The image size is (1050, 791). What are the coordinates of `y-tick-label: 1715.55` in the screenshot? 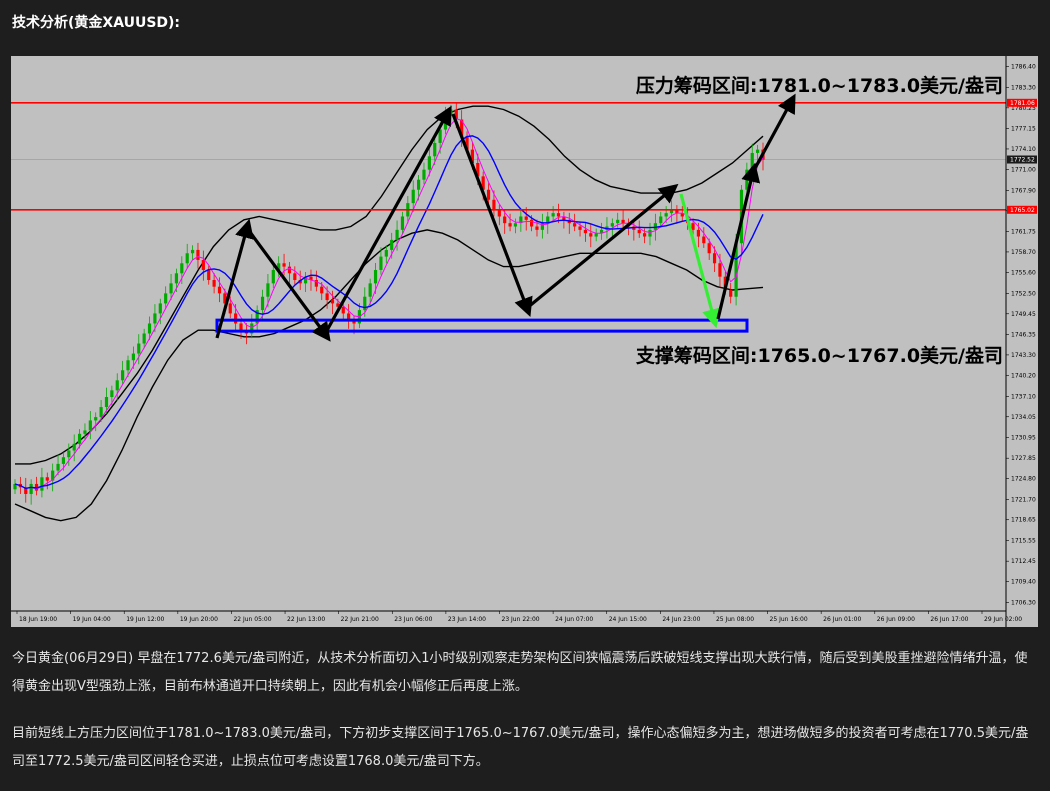 It's located at (1023, 540).